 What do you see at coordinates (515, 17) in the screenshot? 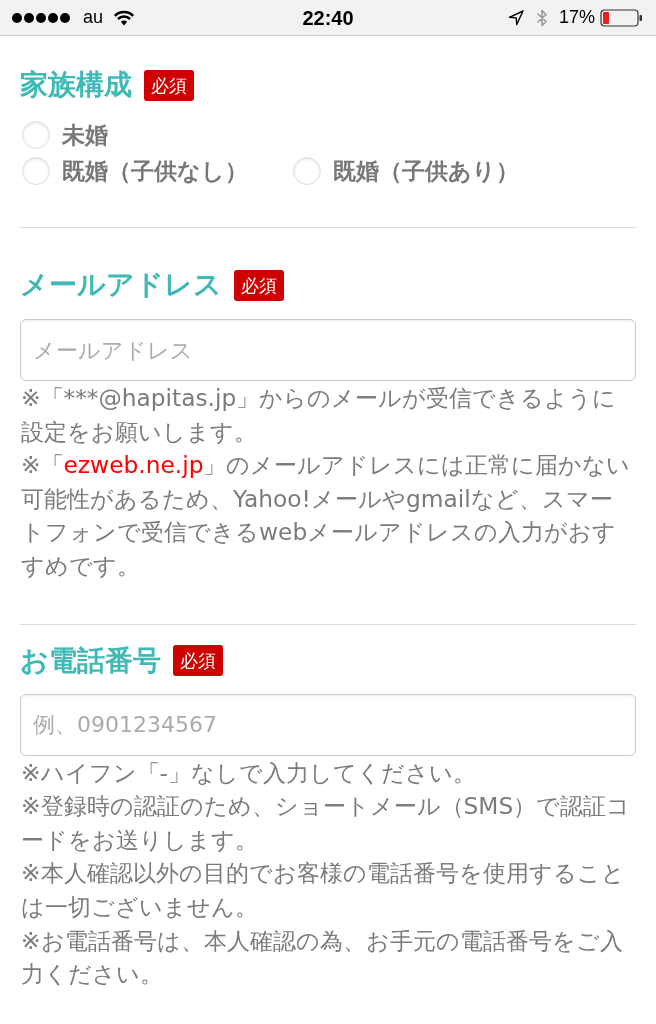
I see `location-arrow-icon` at bounding box center [515, 17].